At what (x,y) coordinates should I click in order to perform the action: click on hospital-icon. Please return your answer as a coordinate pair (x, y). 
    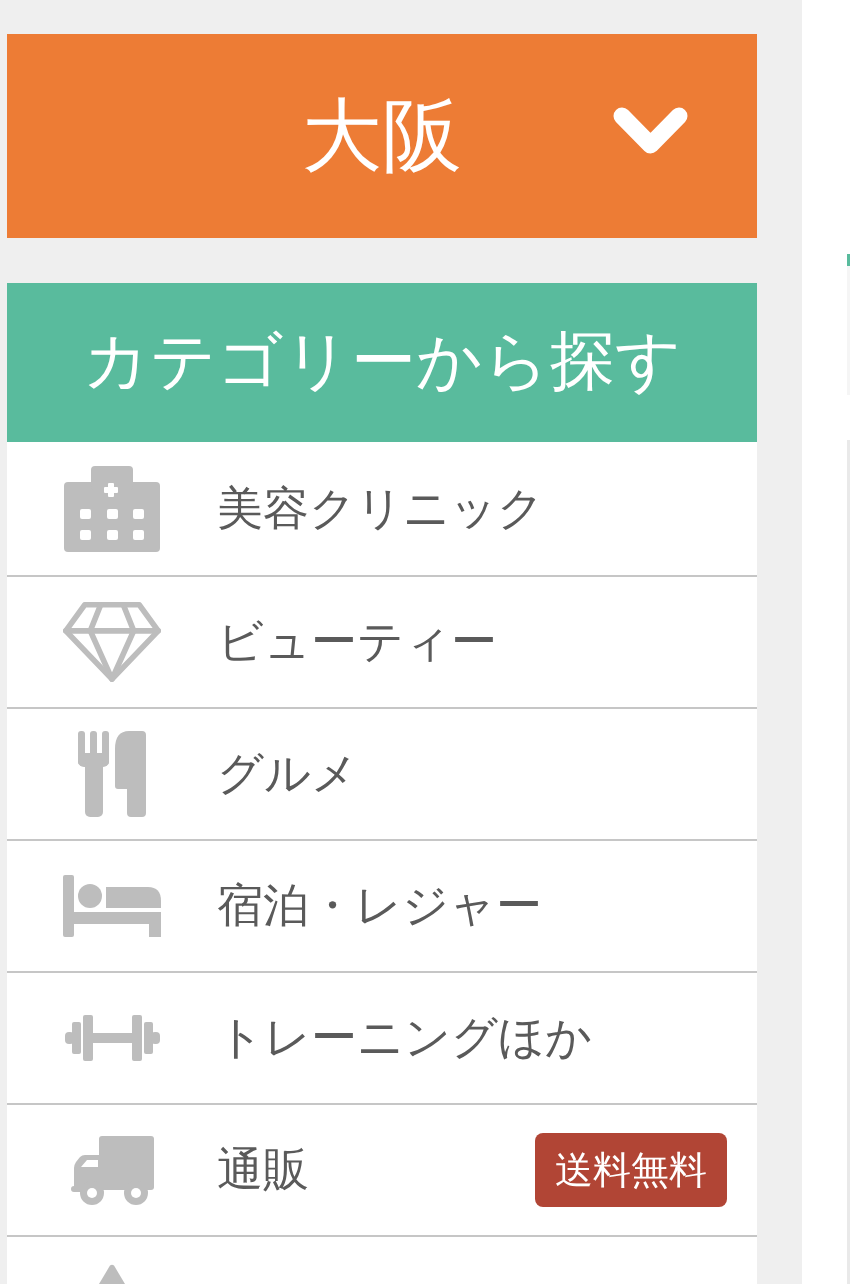
    Looking at the image, I should click on (112, 508).